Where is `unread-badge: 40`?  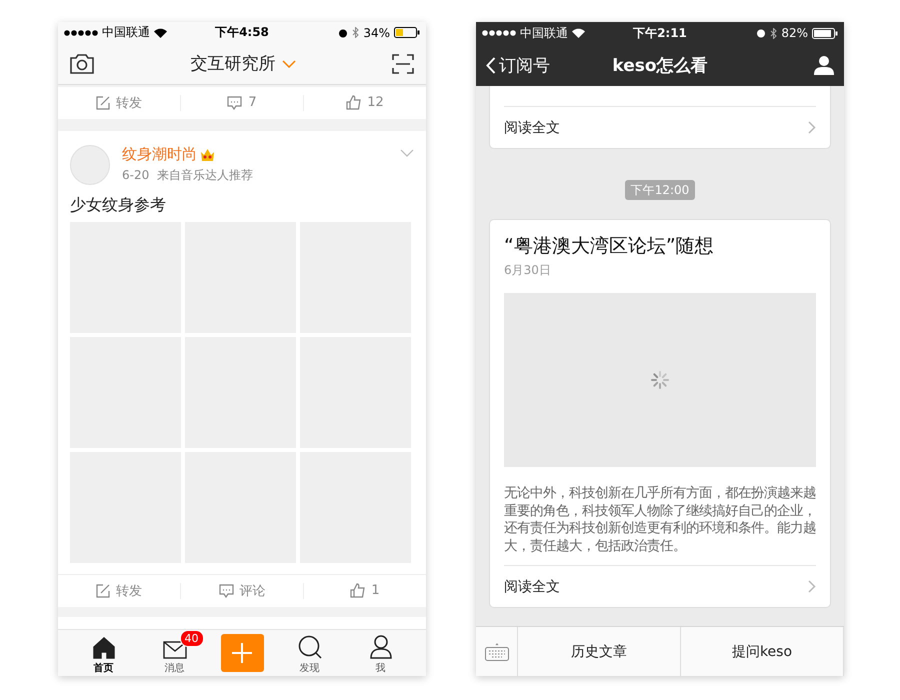
unread-badge: 40 is located at coordinates (192, 638).